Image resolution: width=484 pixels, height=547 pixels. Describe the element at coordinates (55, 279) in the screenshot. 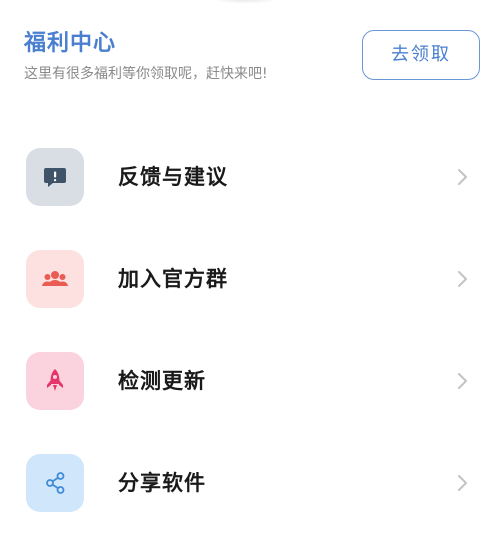

I see `group-icon` at that location.